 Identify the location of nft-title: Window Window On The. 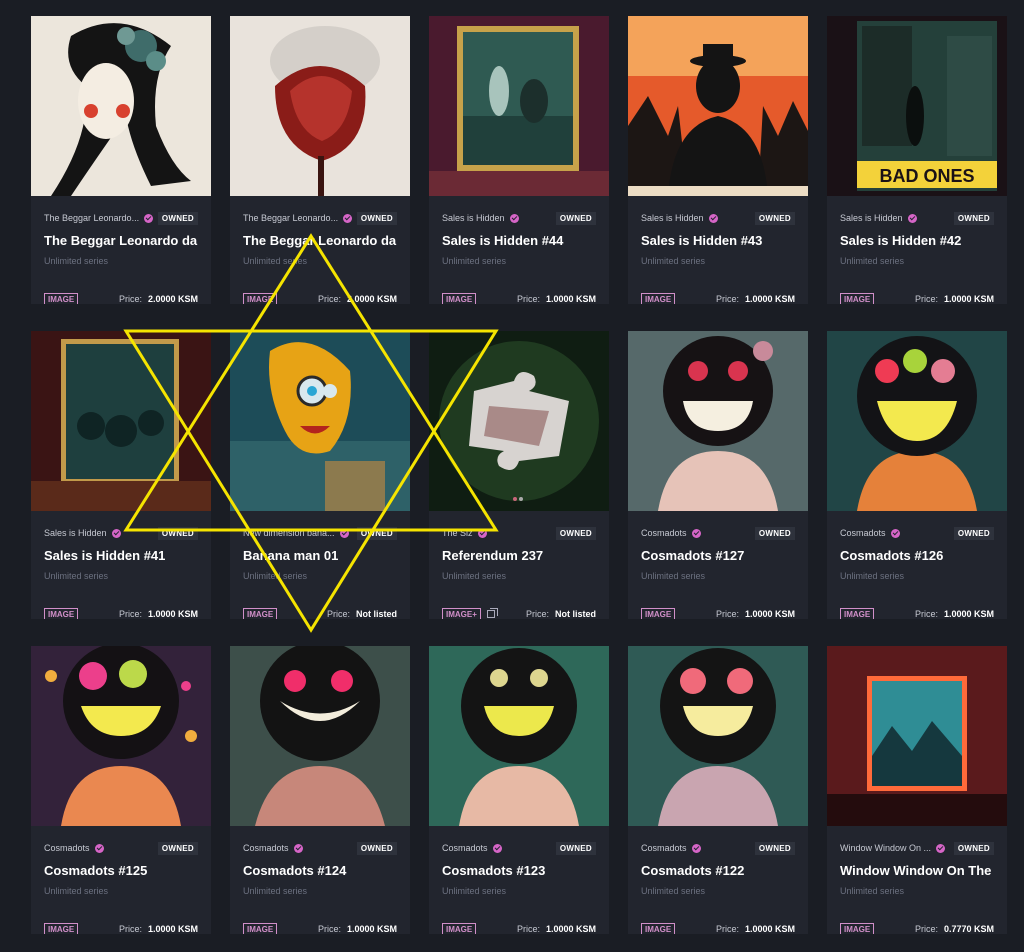
(917, 870).